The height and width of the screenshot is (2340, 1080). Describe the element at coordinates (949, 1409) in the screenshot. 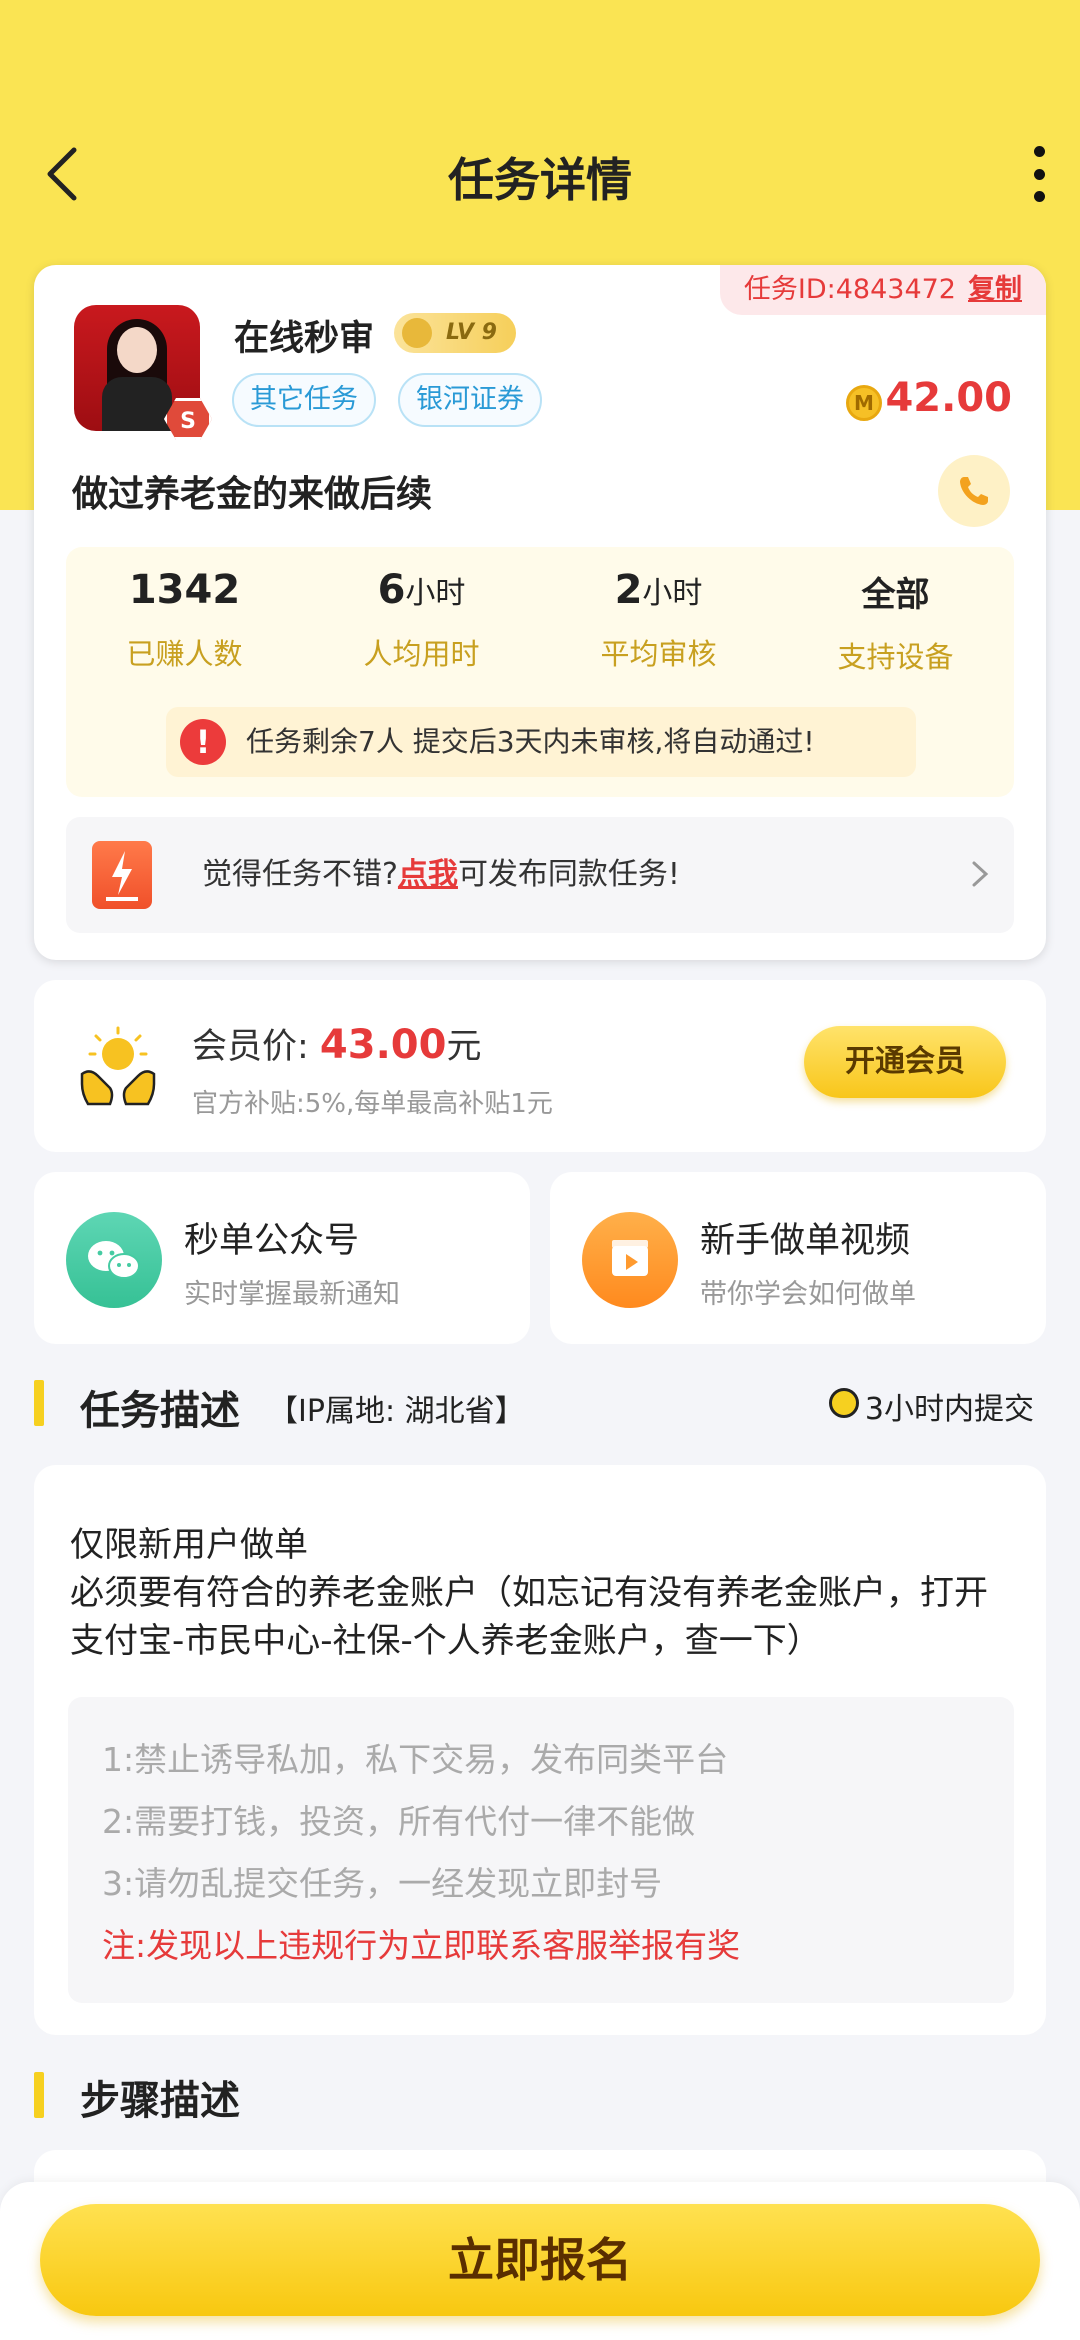

I see `submit-deadline-text: 3小时内提交` at that location.